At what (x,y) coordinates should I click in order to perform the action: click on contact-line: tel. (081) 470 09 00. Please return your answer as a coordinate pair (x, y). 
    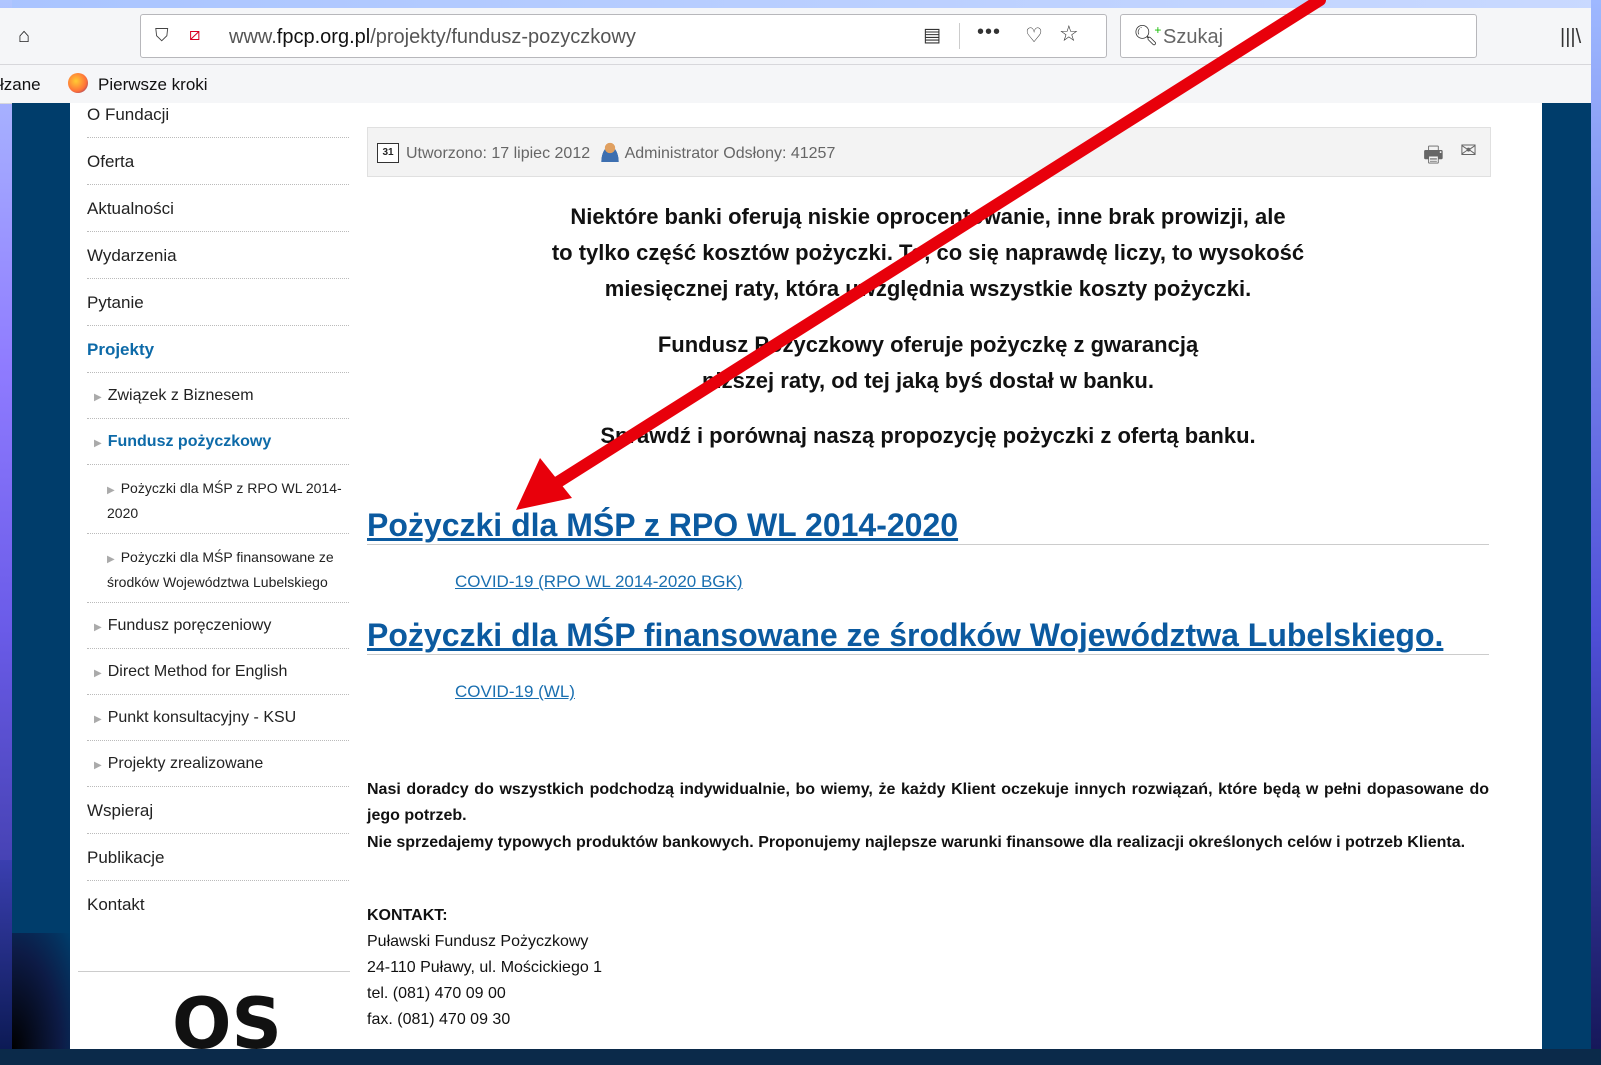
    Looking at the image, I should click on (436, 993).